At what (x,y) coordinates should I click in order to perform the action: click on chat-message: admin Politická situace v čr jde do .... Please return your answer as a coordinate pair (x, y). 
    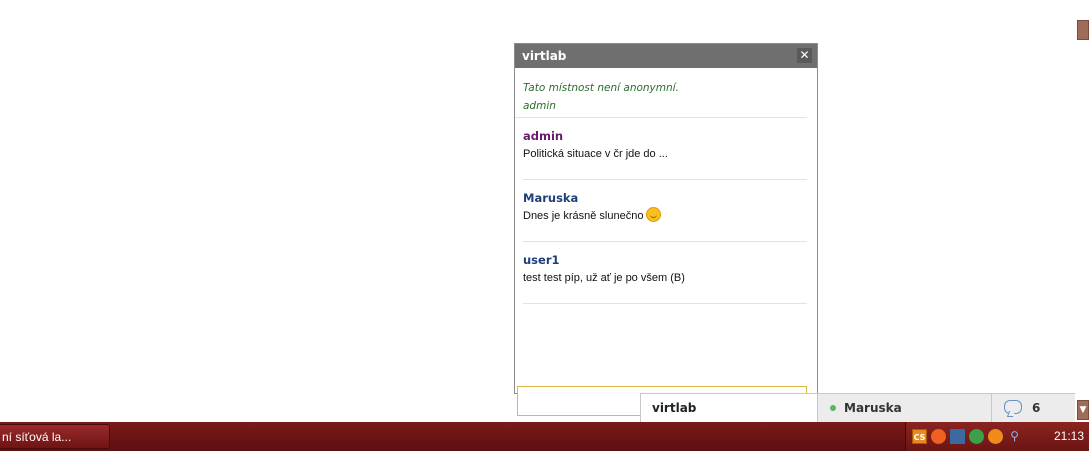
    Looking at the image, I should click on (665, 149).